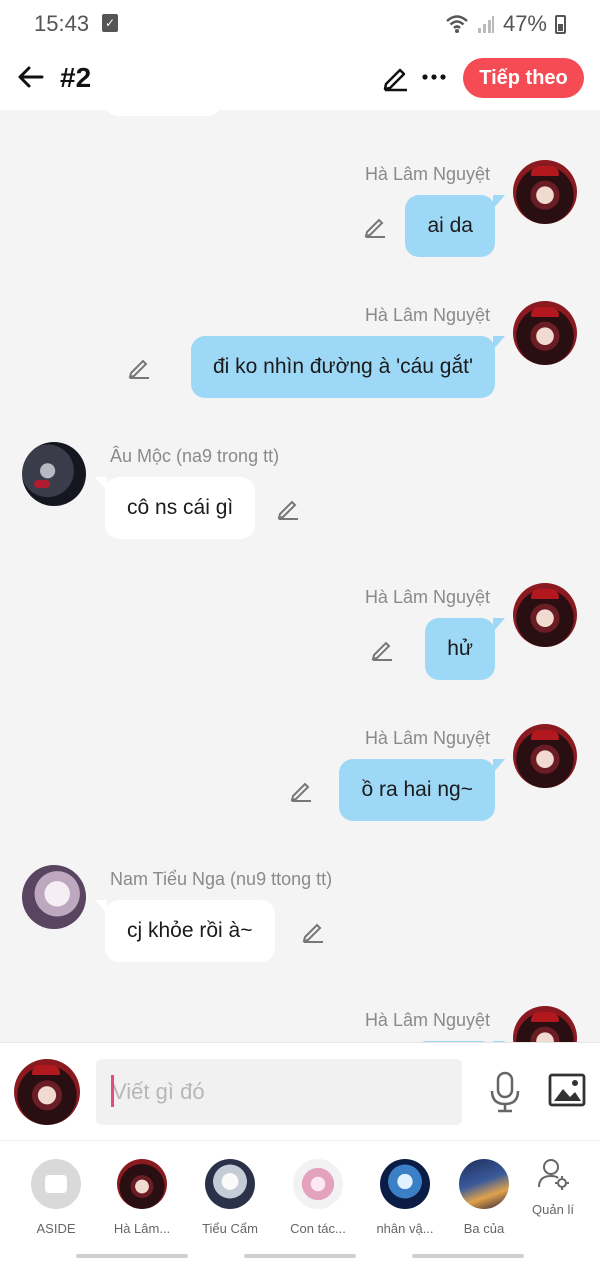 Image resolution: width=600 pixels, height=1267 pixels. I want to click on wifi-icon, so click(457, 24).